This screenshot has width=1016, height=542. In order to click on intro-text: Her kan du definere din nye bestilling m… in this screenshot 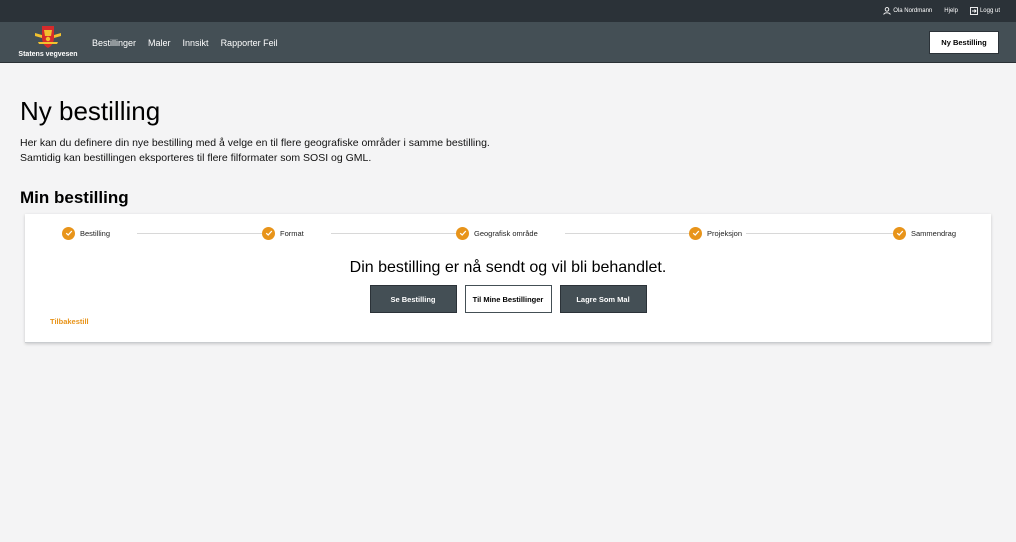, I will do `click(255, 151)`.